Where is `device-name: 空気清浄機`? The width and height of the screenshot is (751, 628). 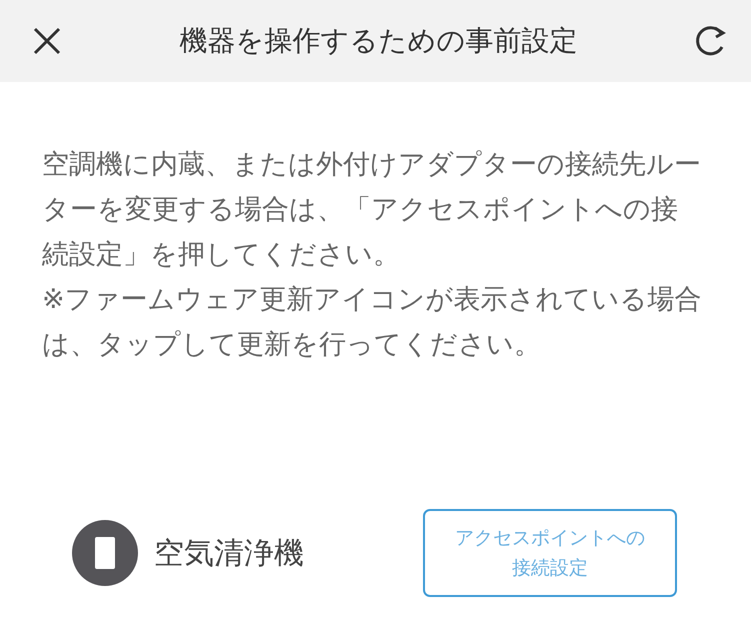 device-name: 空気清浄機 is located at coordinates (229, 553).